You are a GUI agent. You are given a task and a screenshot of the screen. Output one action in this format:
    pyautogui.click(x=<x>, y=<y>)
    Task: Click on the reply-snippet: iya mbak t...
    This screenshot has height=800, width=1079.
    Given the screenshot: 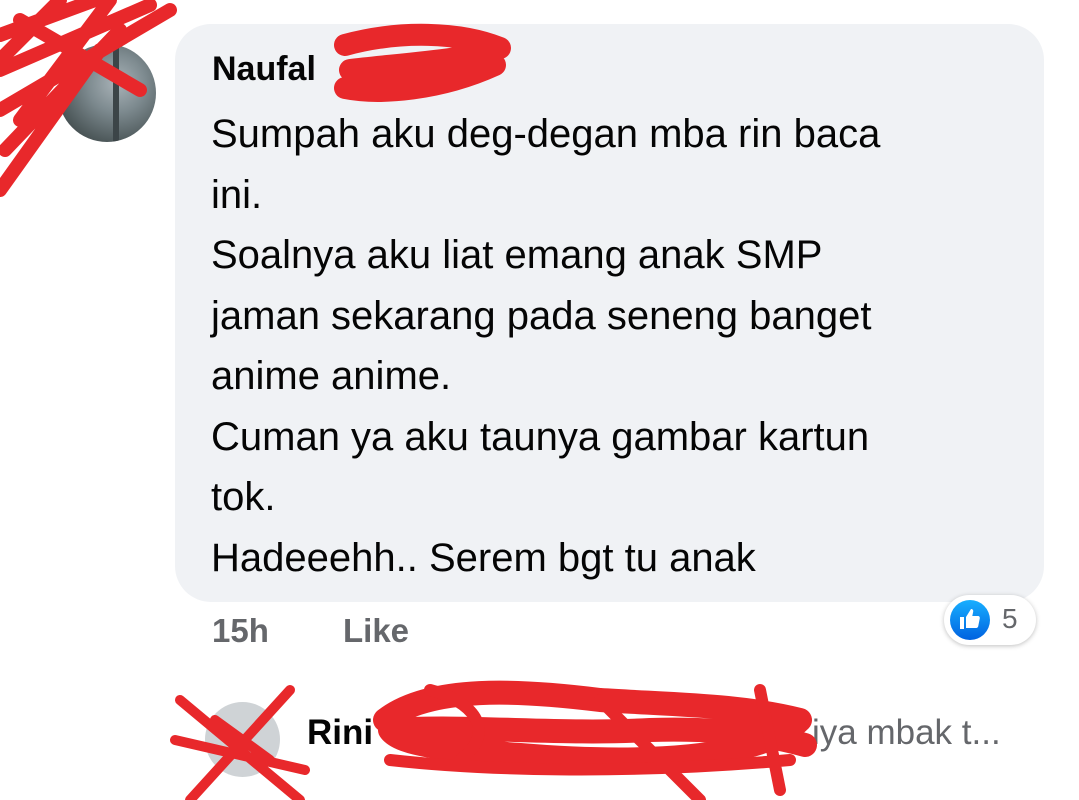 What is the action you would take?
    pyautogui.click(x=906, y=733)
    